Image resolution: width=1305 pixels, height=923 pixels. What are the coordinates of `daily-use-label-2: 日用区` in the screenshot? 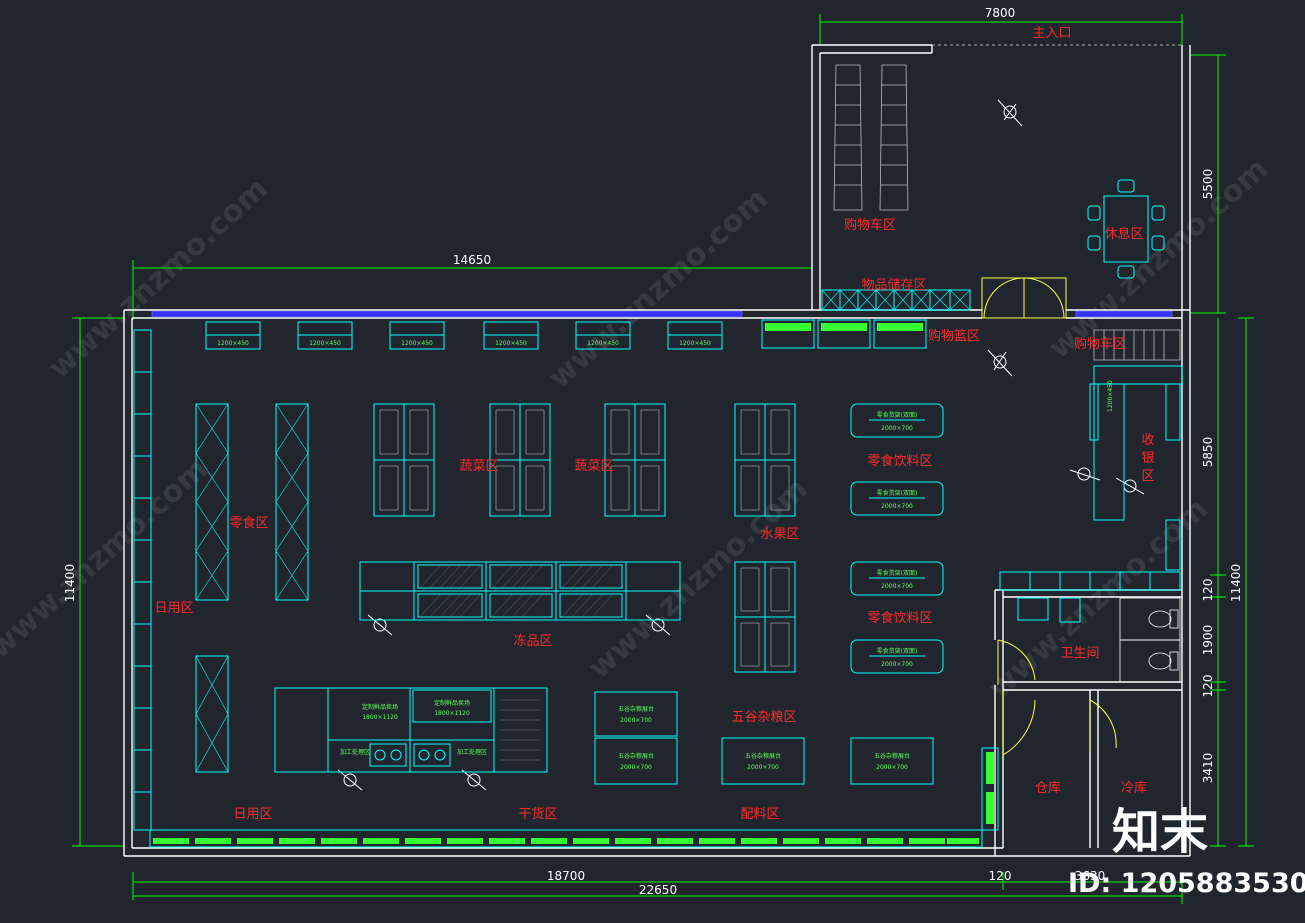 It's located at (252, 814).